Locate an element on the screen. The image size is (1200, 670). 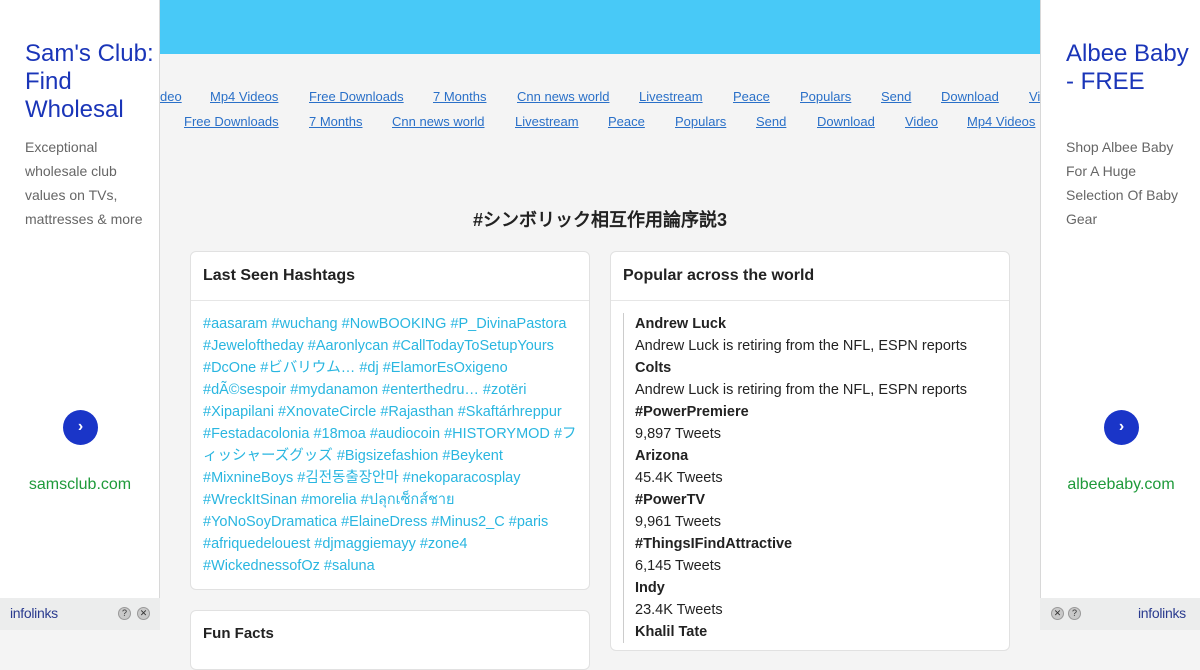
hashtag-link: #Rajasthan is located at coordinates (416, 412).